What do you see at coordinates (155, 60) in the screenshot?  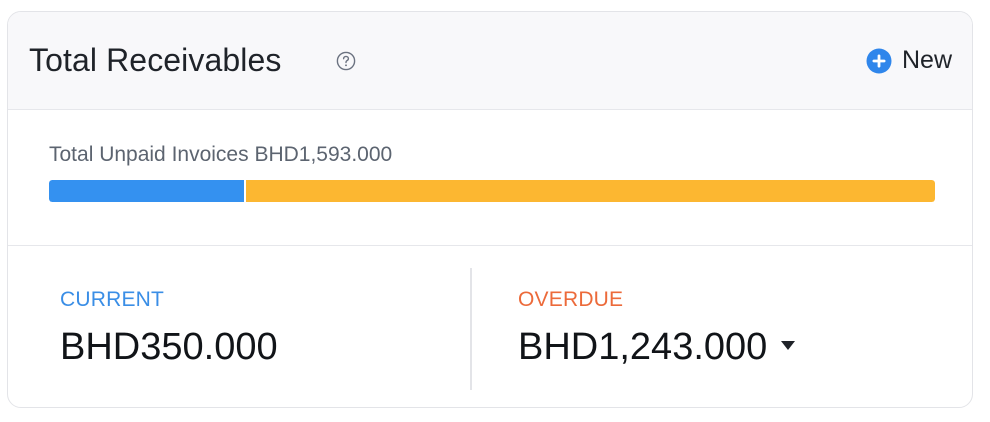 I see `card-title: Total Receivables` at bounding box center [155, 60].